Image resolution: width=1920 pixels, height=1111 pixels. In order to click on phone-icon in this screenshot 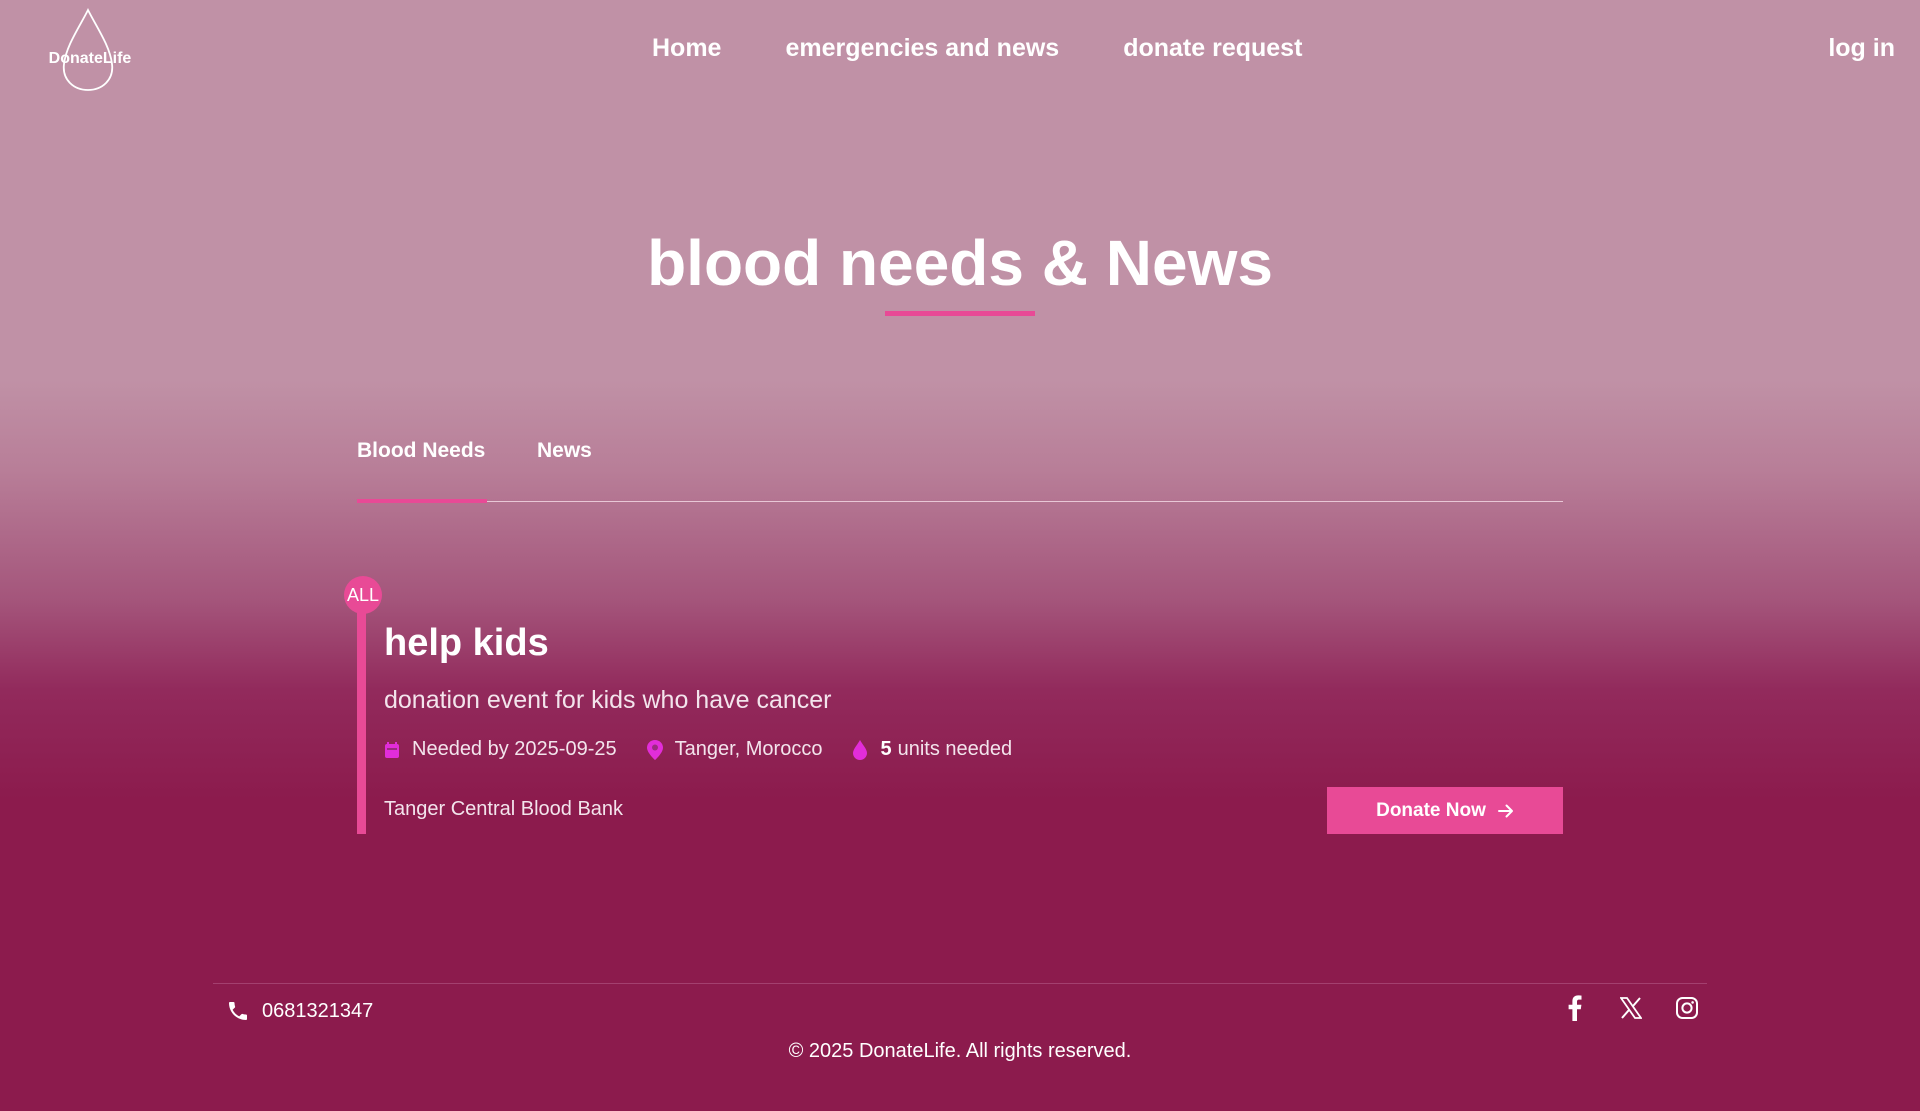, I will do `click(238, 1011)`.